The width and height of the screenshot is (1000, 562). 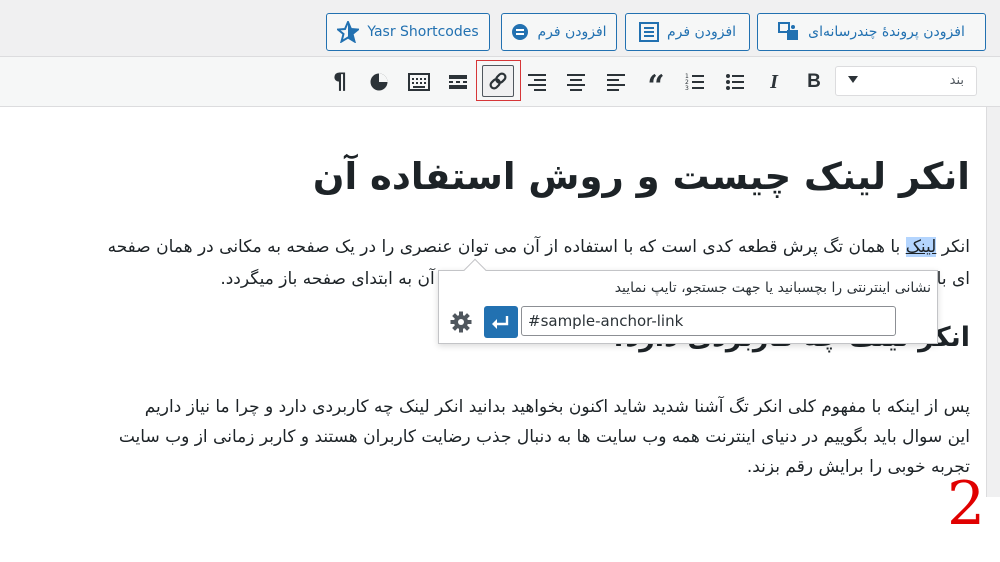 I want to click on italic-button: I, so click(x=774, y=82).